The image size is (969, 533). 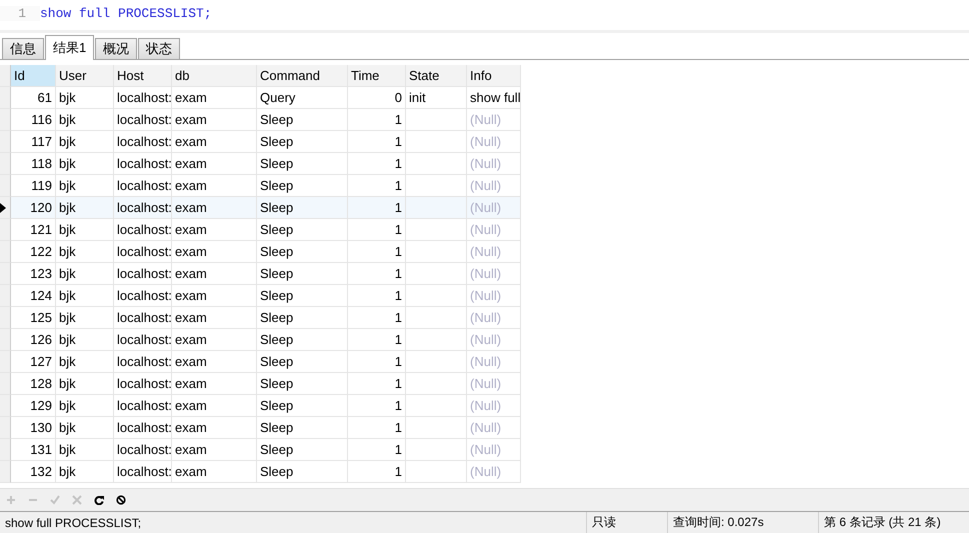 What do you see at coordinates (436, 76) in the screenshot?
I see `column-header: State` at bounding box center [436, 76].